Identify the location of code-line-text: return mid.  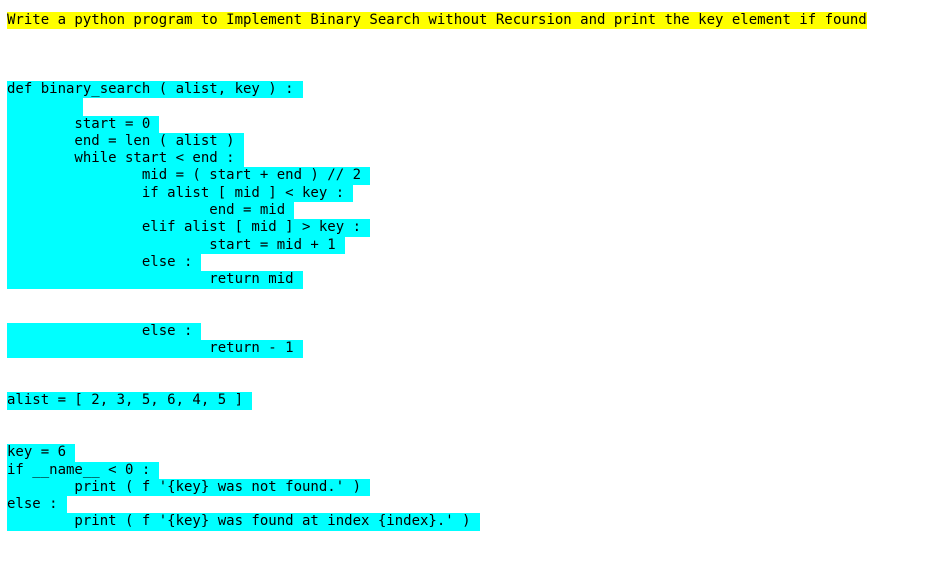
(155, 280).